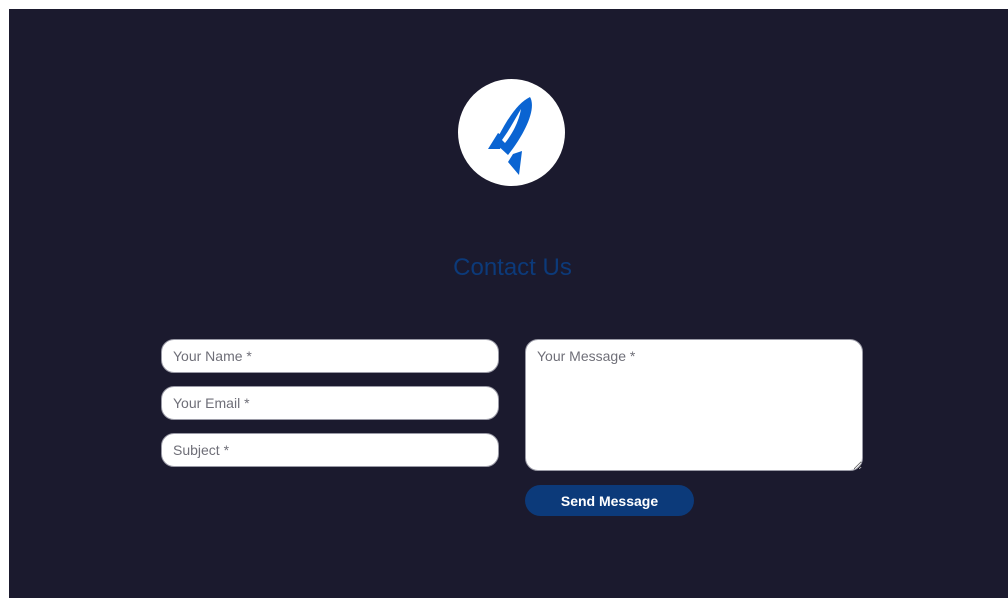 The width and height of the screenshot is (1008, 598). What do you see at coordinates (330, 403) in the screenshot?
I see `email-input` at bounding box center [330, 403].